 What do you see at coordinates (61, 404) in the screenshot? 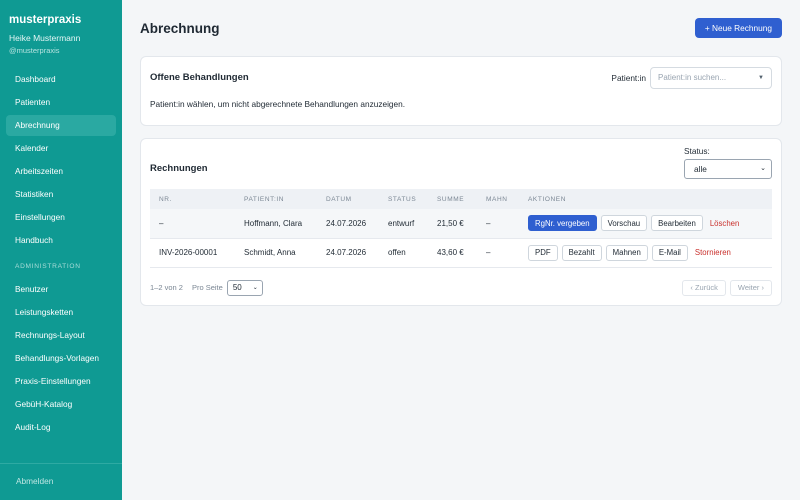
I see `sidebar-item-gebueh-katalog: GebüH-Katalog` at bounding box center [61, 404].